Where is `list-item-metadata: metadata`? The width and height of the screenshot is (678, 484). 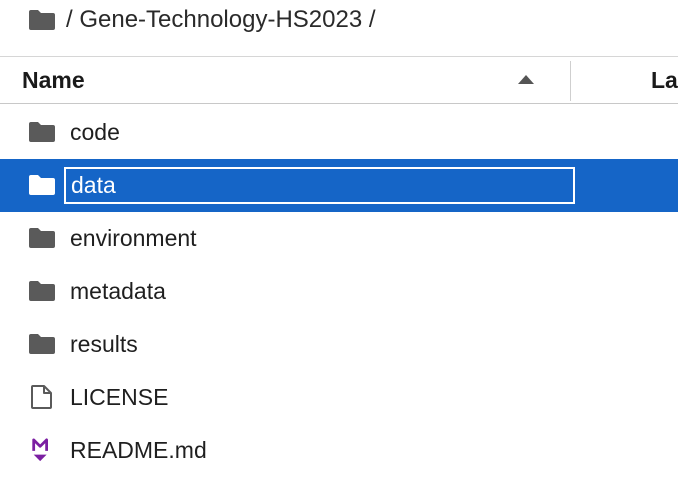
list-item-metadata: metadata is located at coordinates (339, 291).